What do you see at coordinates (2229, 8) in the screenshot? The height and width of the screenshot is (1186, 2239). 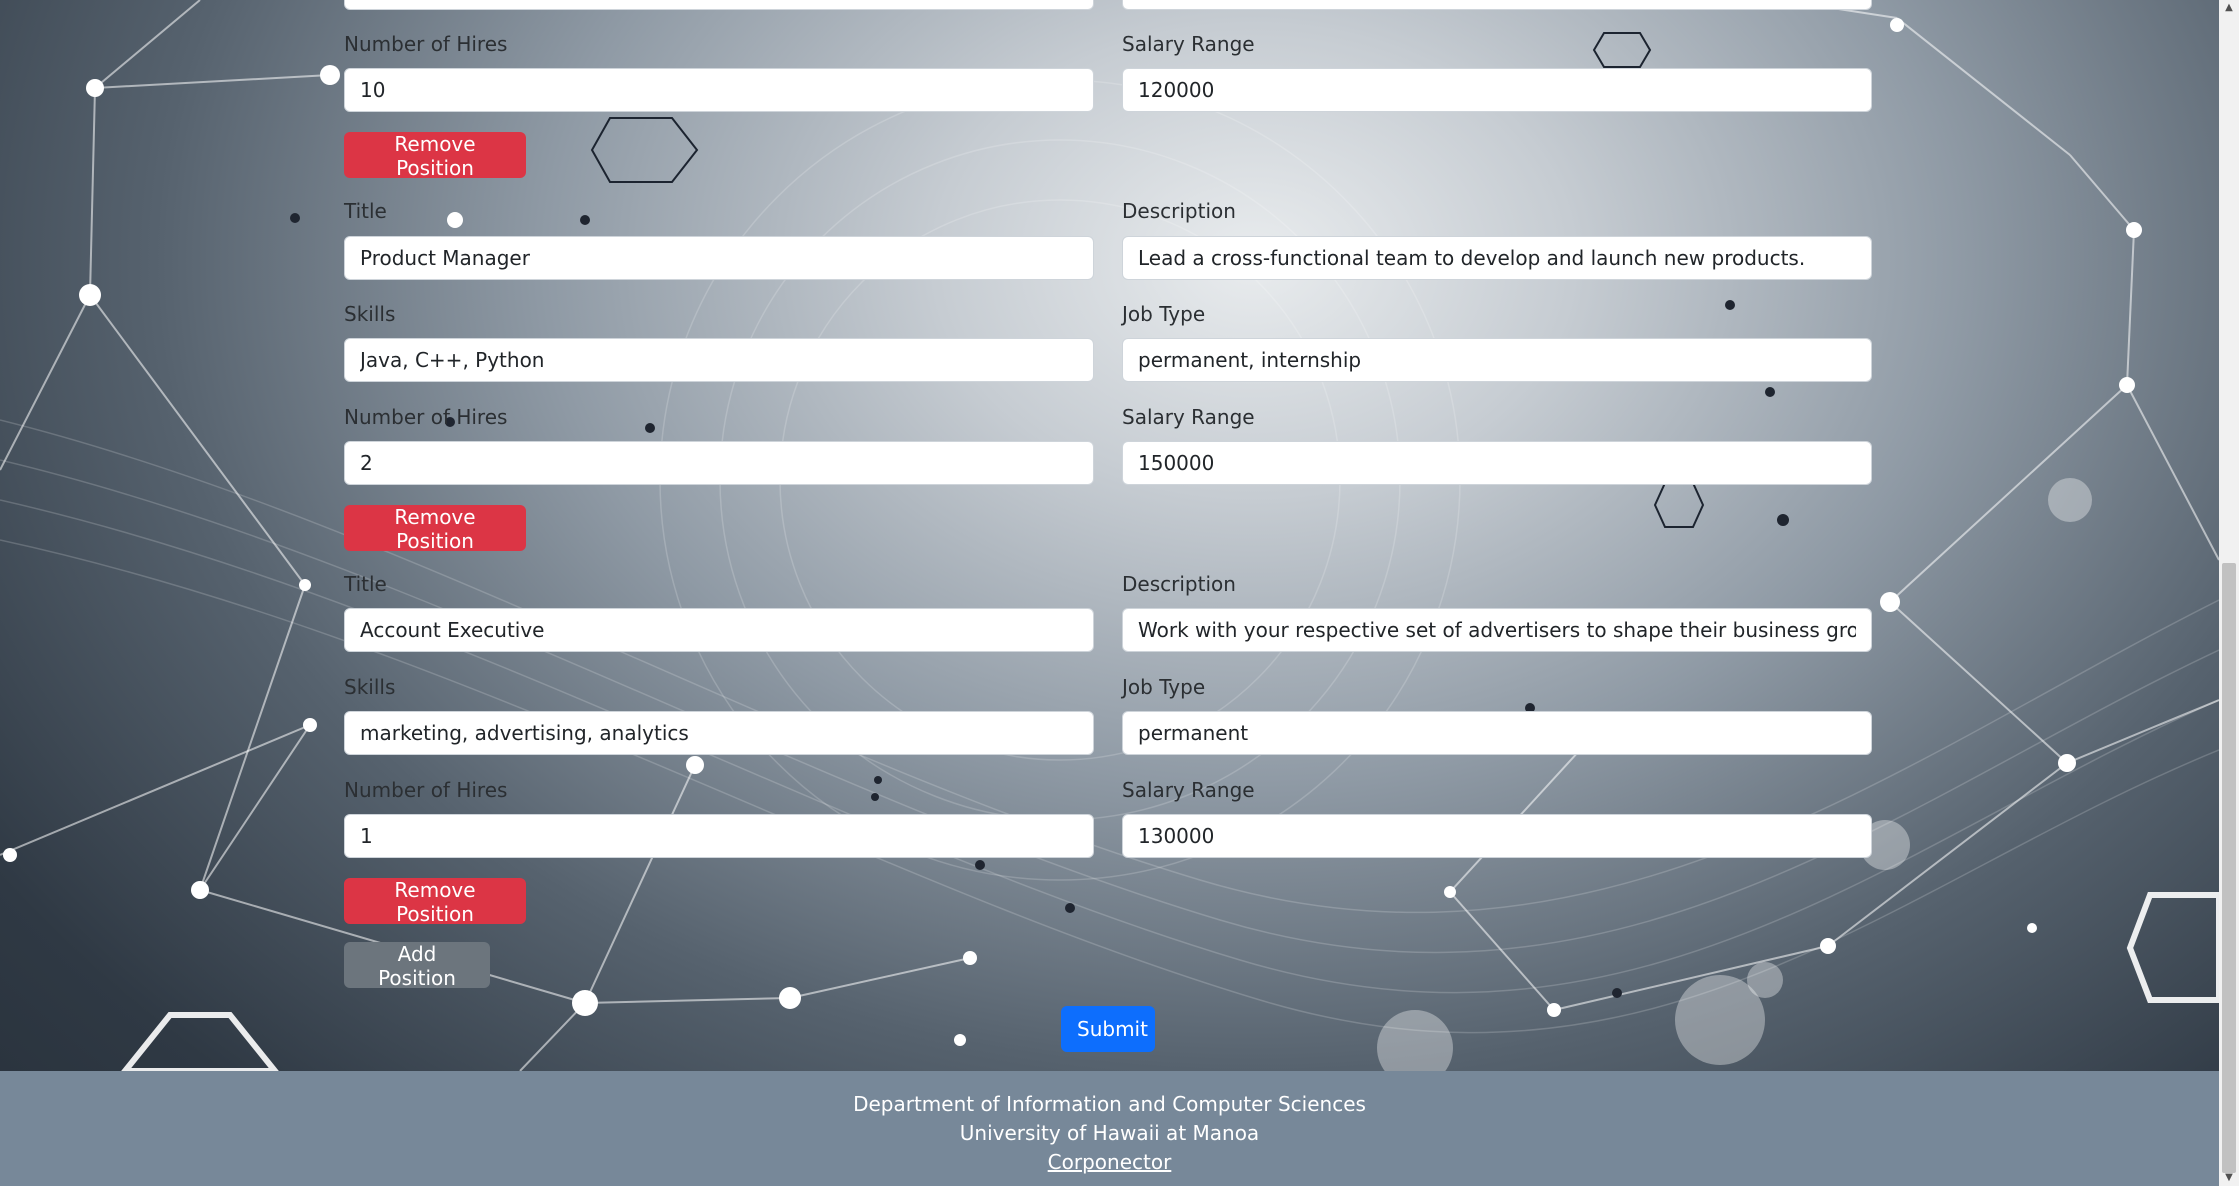 I see `triangle-up-icon: ▲` at bounding box center [2229, 8].